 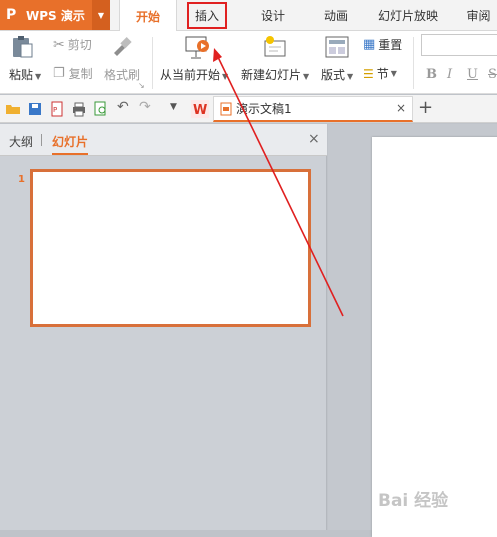 I want to click on paste-button, so click(x=23, y=47).